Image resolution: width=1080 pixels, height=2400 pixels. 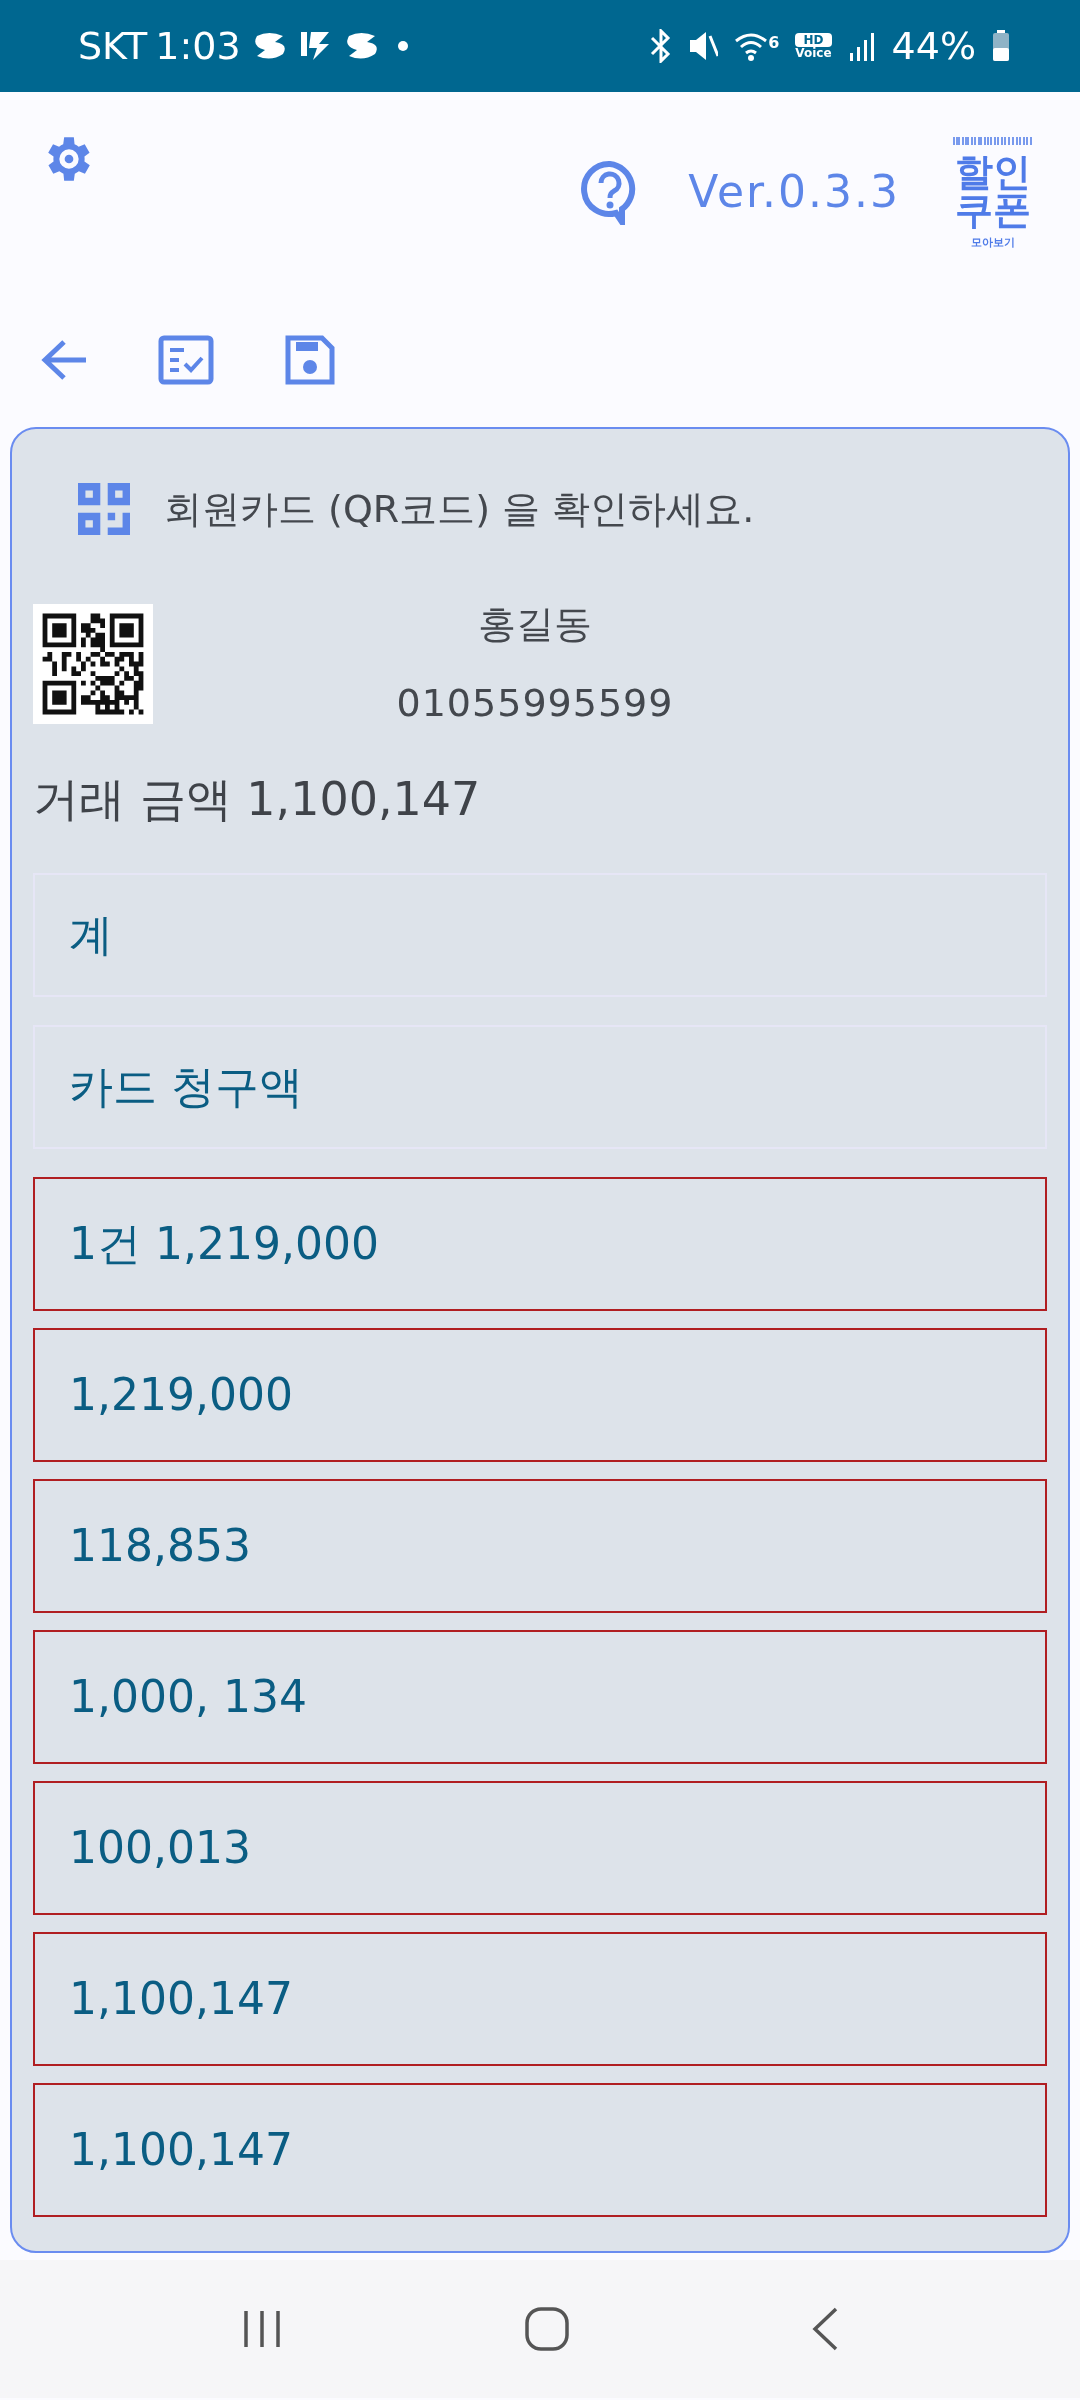 I want to click on barcode-icon, so click(x=993, y=140).